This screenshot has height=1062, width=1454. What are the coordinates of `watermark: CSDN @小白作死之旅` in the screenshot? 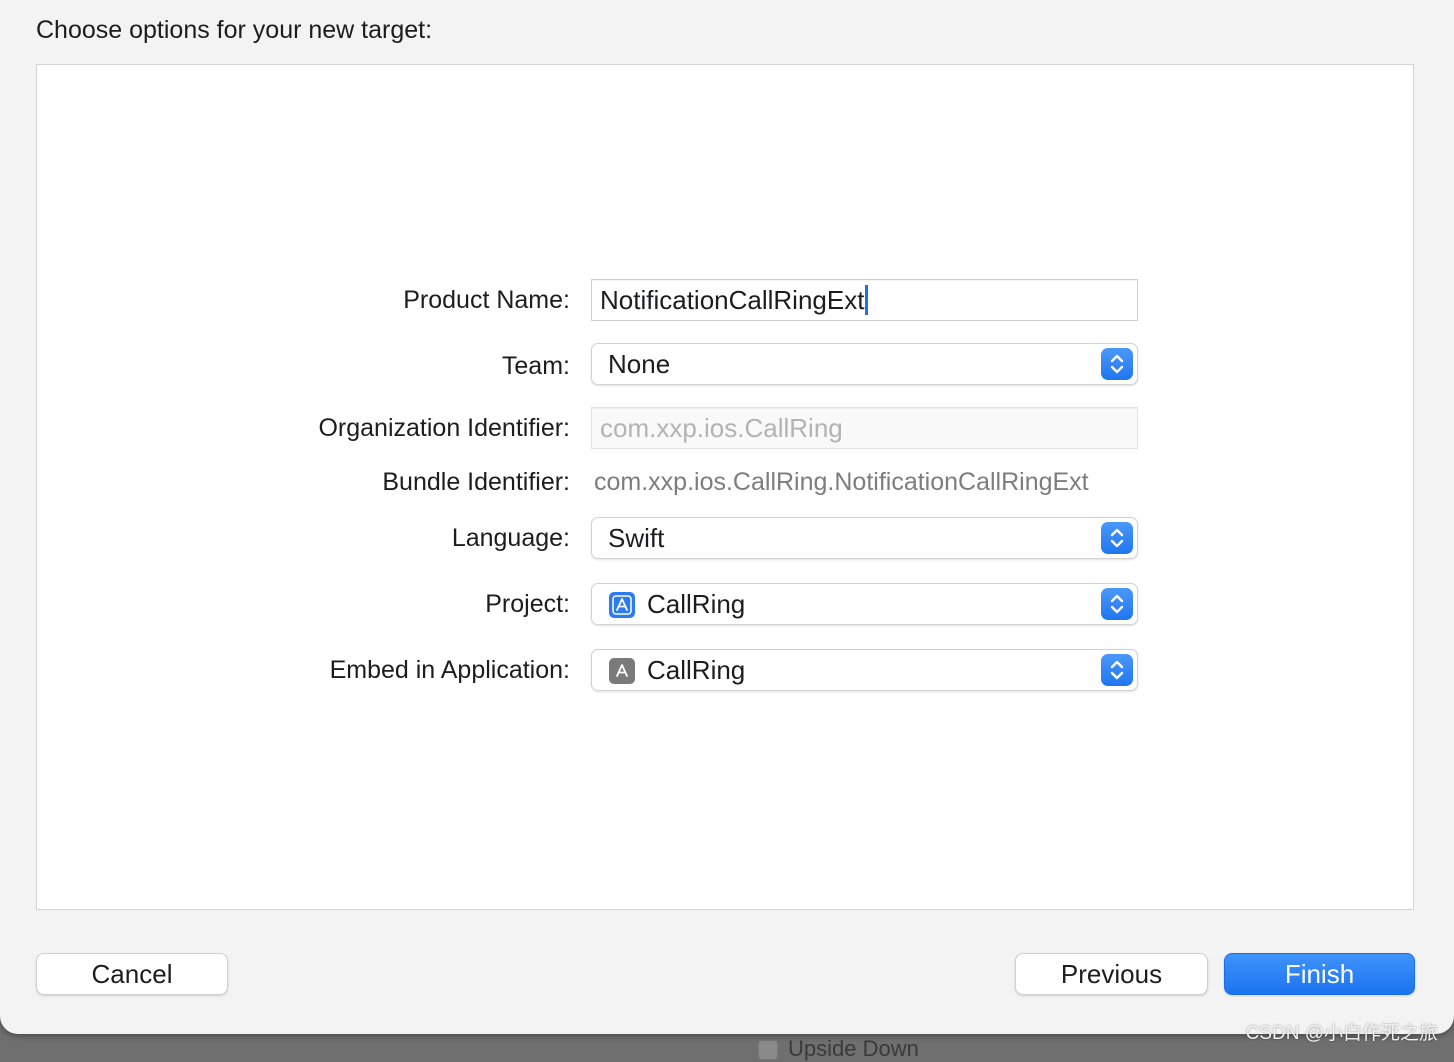 It's located at (1341, 1033).